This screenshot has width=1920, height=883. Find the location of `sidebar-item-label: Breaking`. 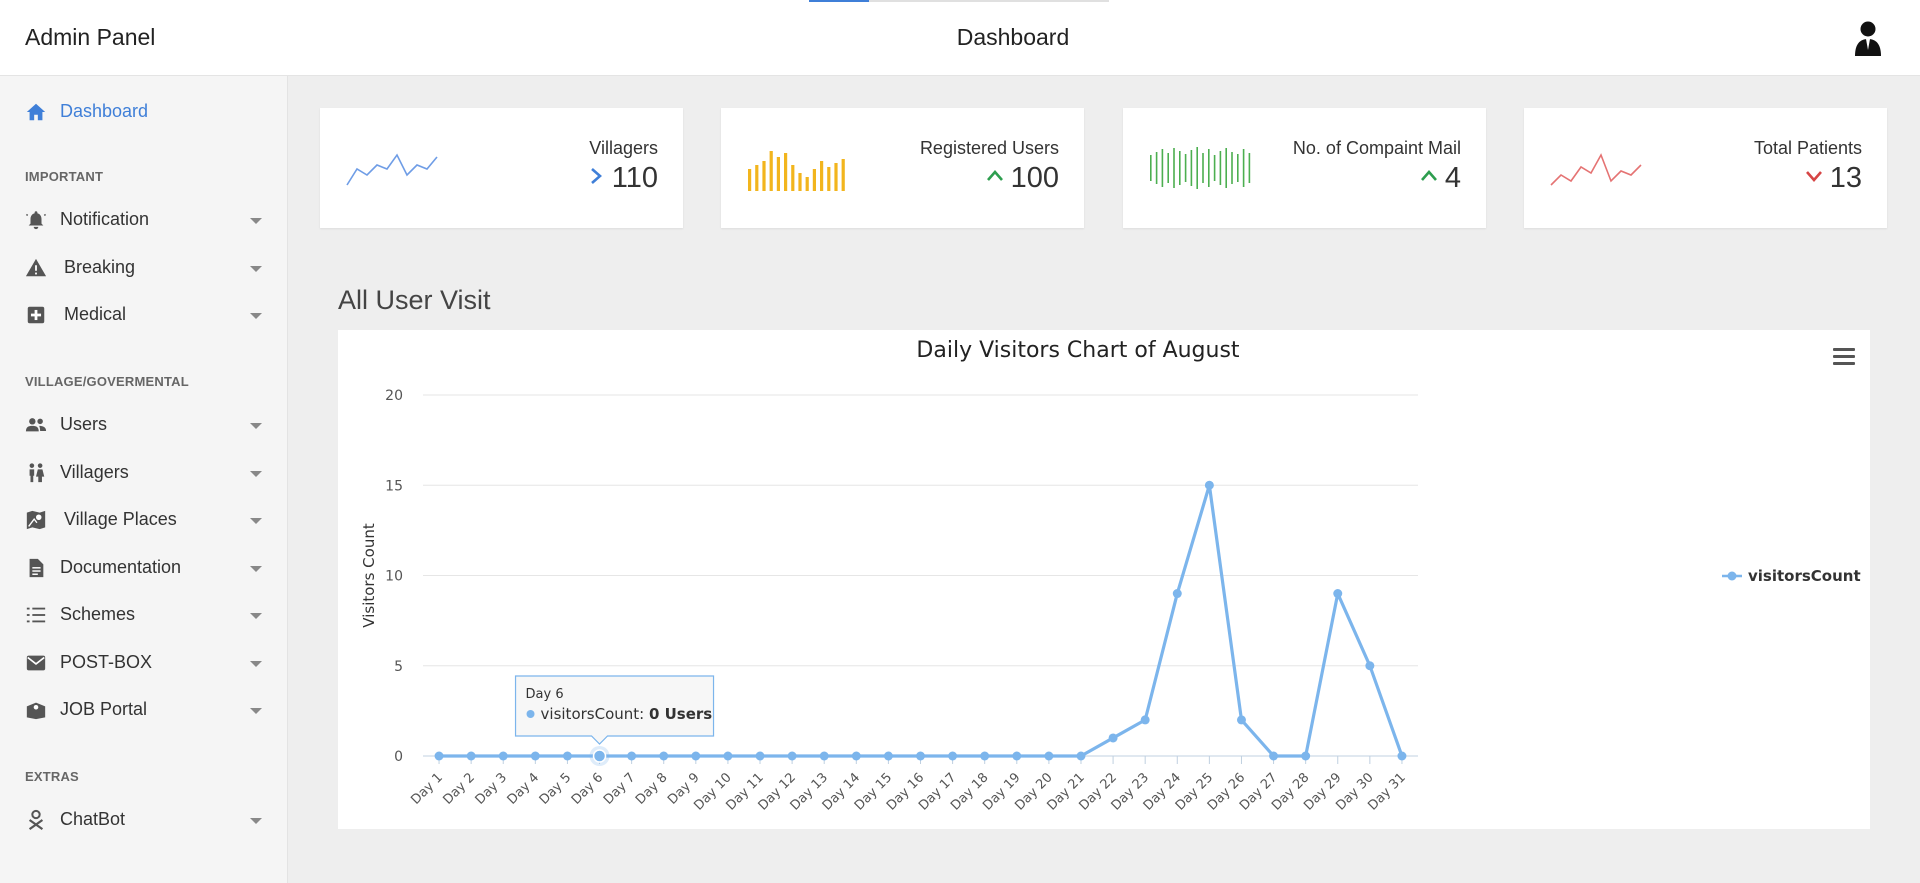

sidebar-item-label: Breaking is located at coordinates (100, 267).